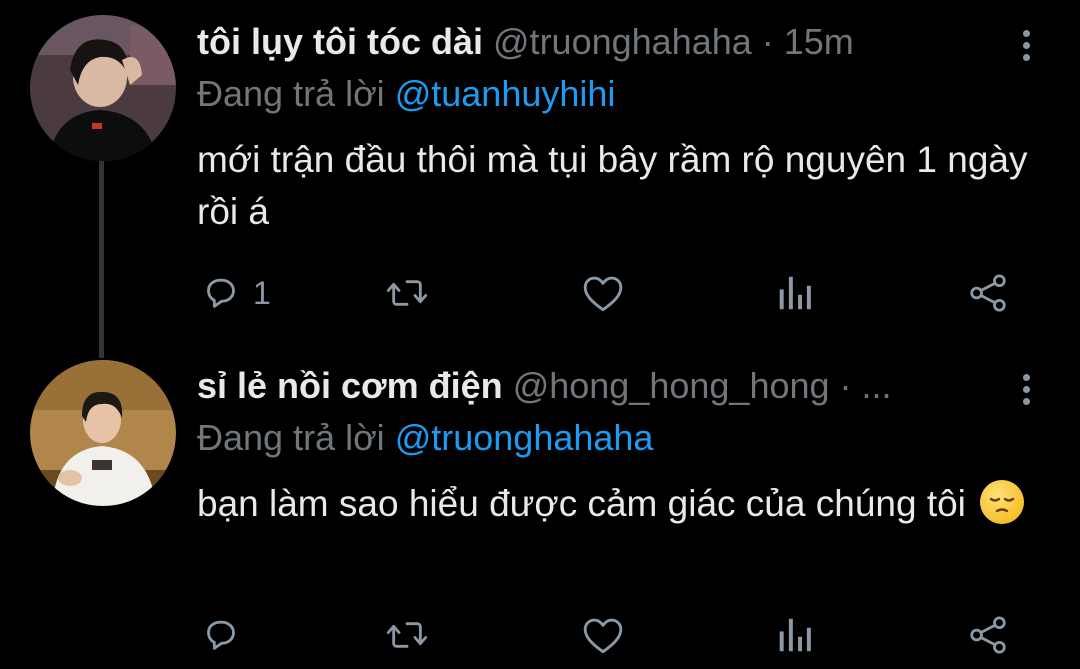  Describe the element at coordinates (505, 93) in the screenshot. I see `reply-mention-link: @tuanhuyhihi` at that location.